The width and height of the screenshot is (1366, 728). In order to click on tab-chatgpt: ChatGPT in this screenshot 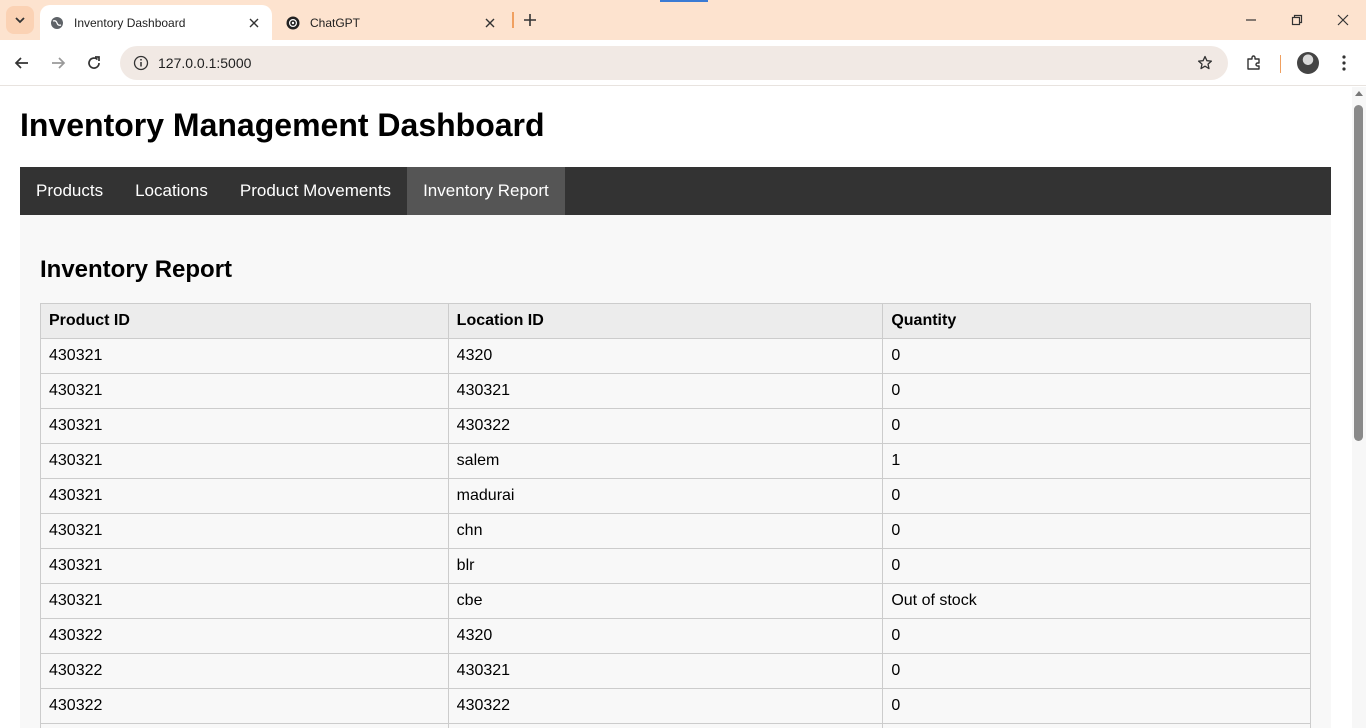, I will do `click(392, 22)`.